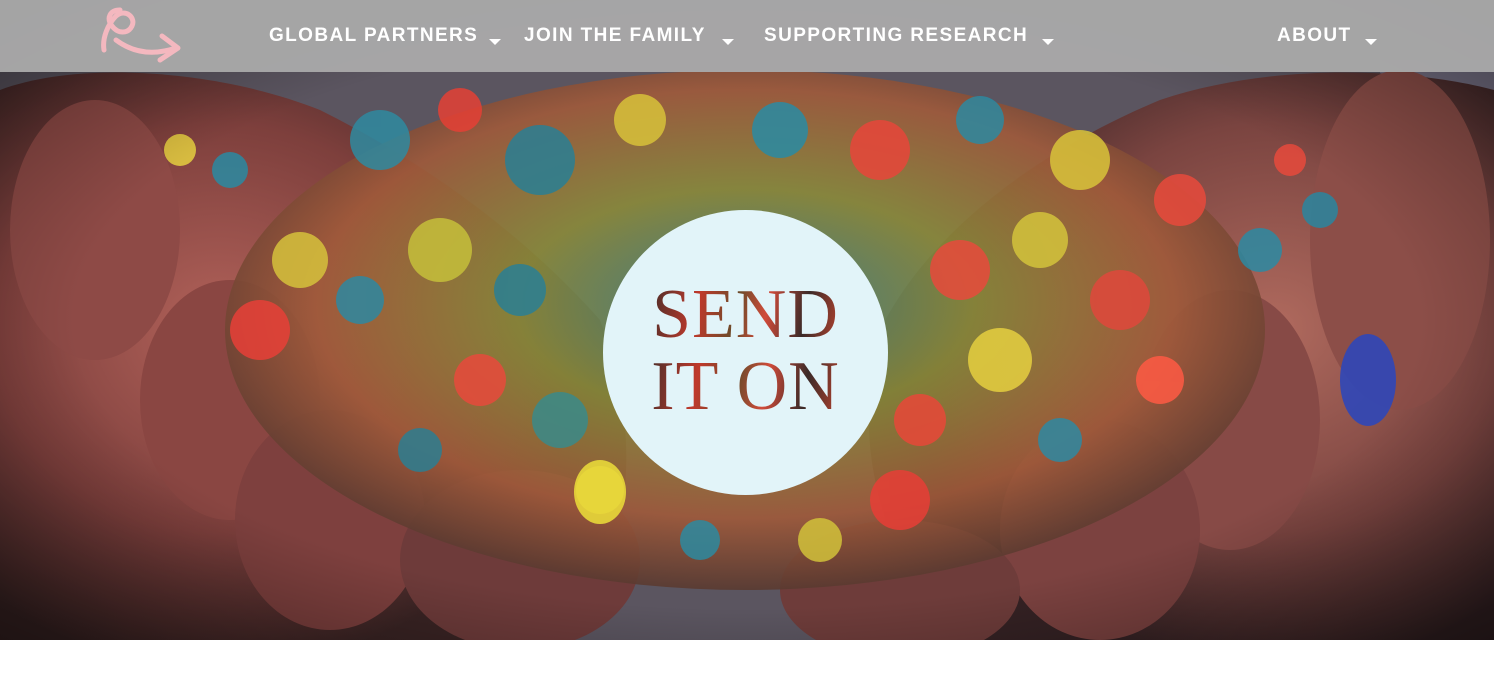  I want to click on nav-supporting-research: SUPPORTING RESEARCH, so click(896, 36).